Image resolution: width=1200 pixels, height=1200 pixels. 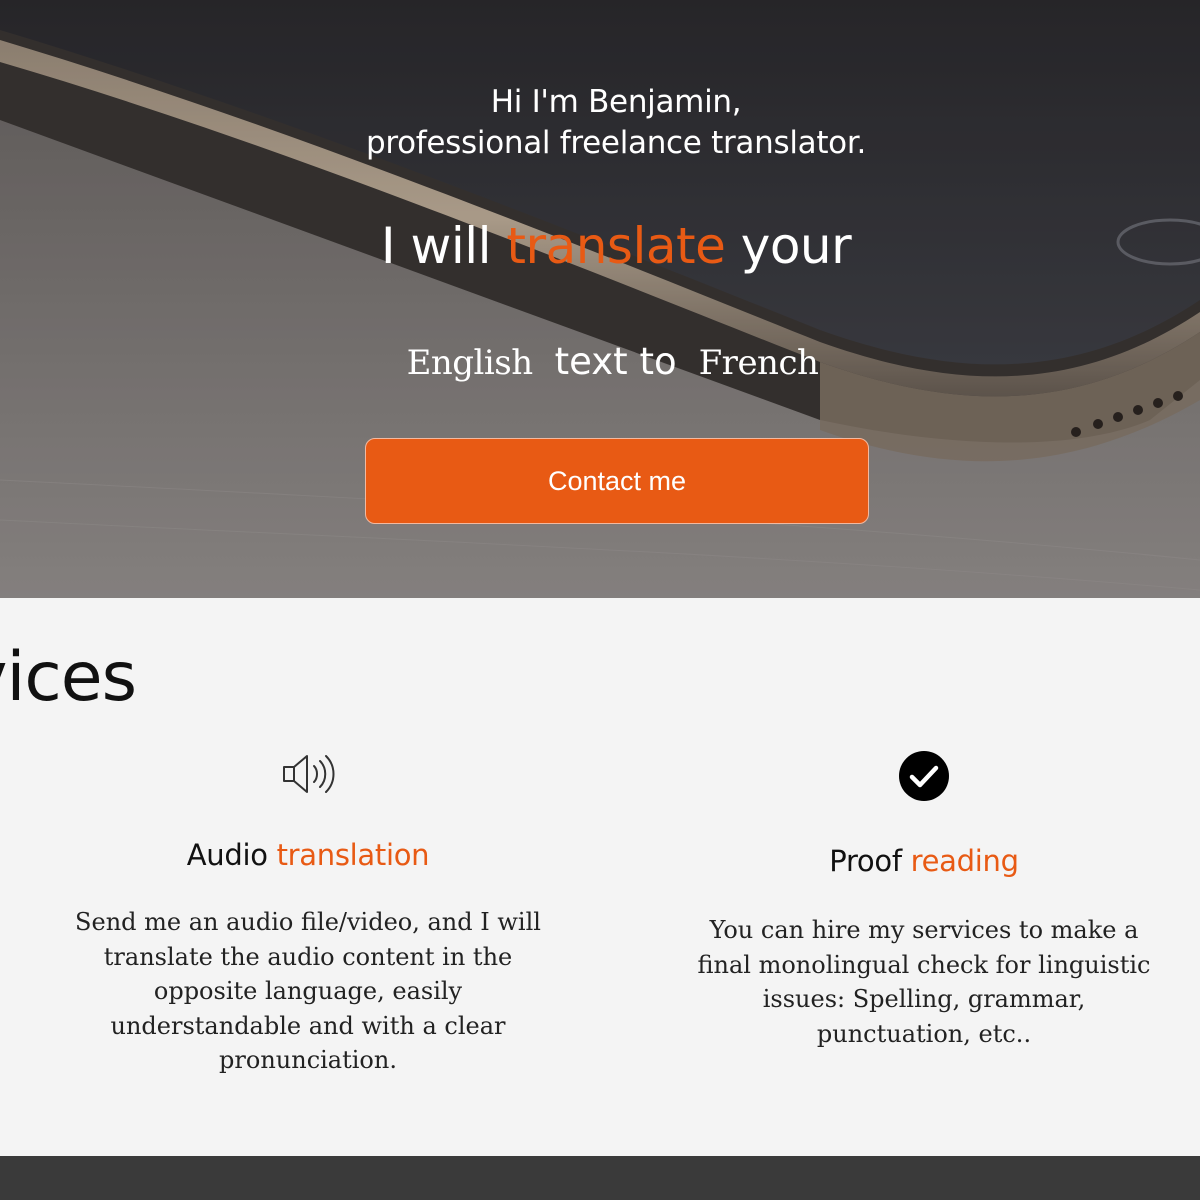 What do you see at coordinates (353, 855) in the screenshot?
I see `service-title-accent: translation` at bounding box center [353, 855].